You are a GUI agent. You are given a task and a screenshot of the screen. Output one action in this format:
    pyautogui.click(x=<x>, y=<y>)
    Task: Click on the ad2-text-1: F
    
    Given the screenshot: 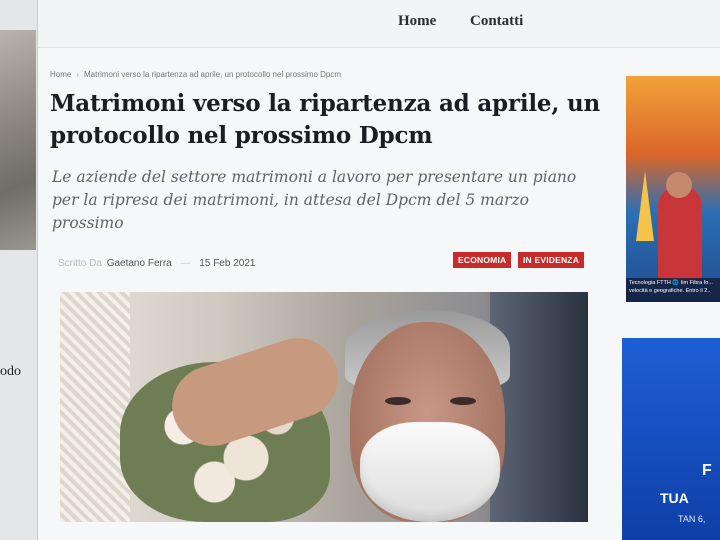 What is the action you would take?
    pyautogui.click(x=707, y=470)
    